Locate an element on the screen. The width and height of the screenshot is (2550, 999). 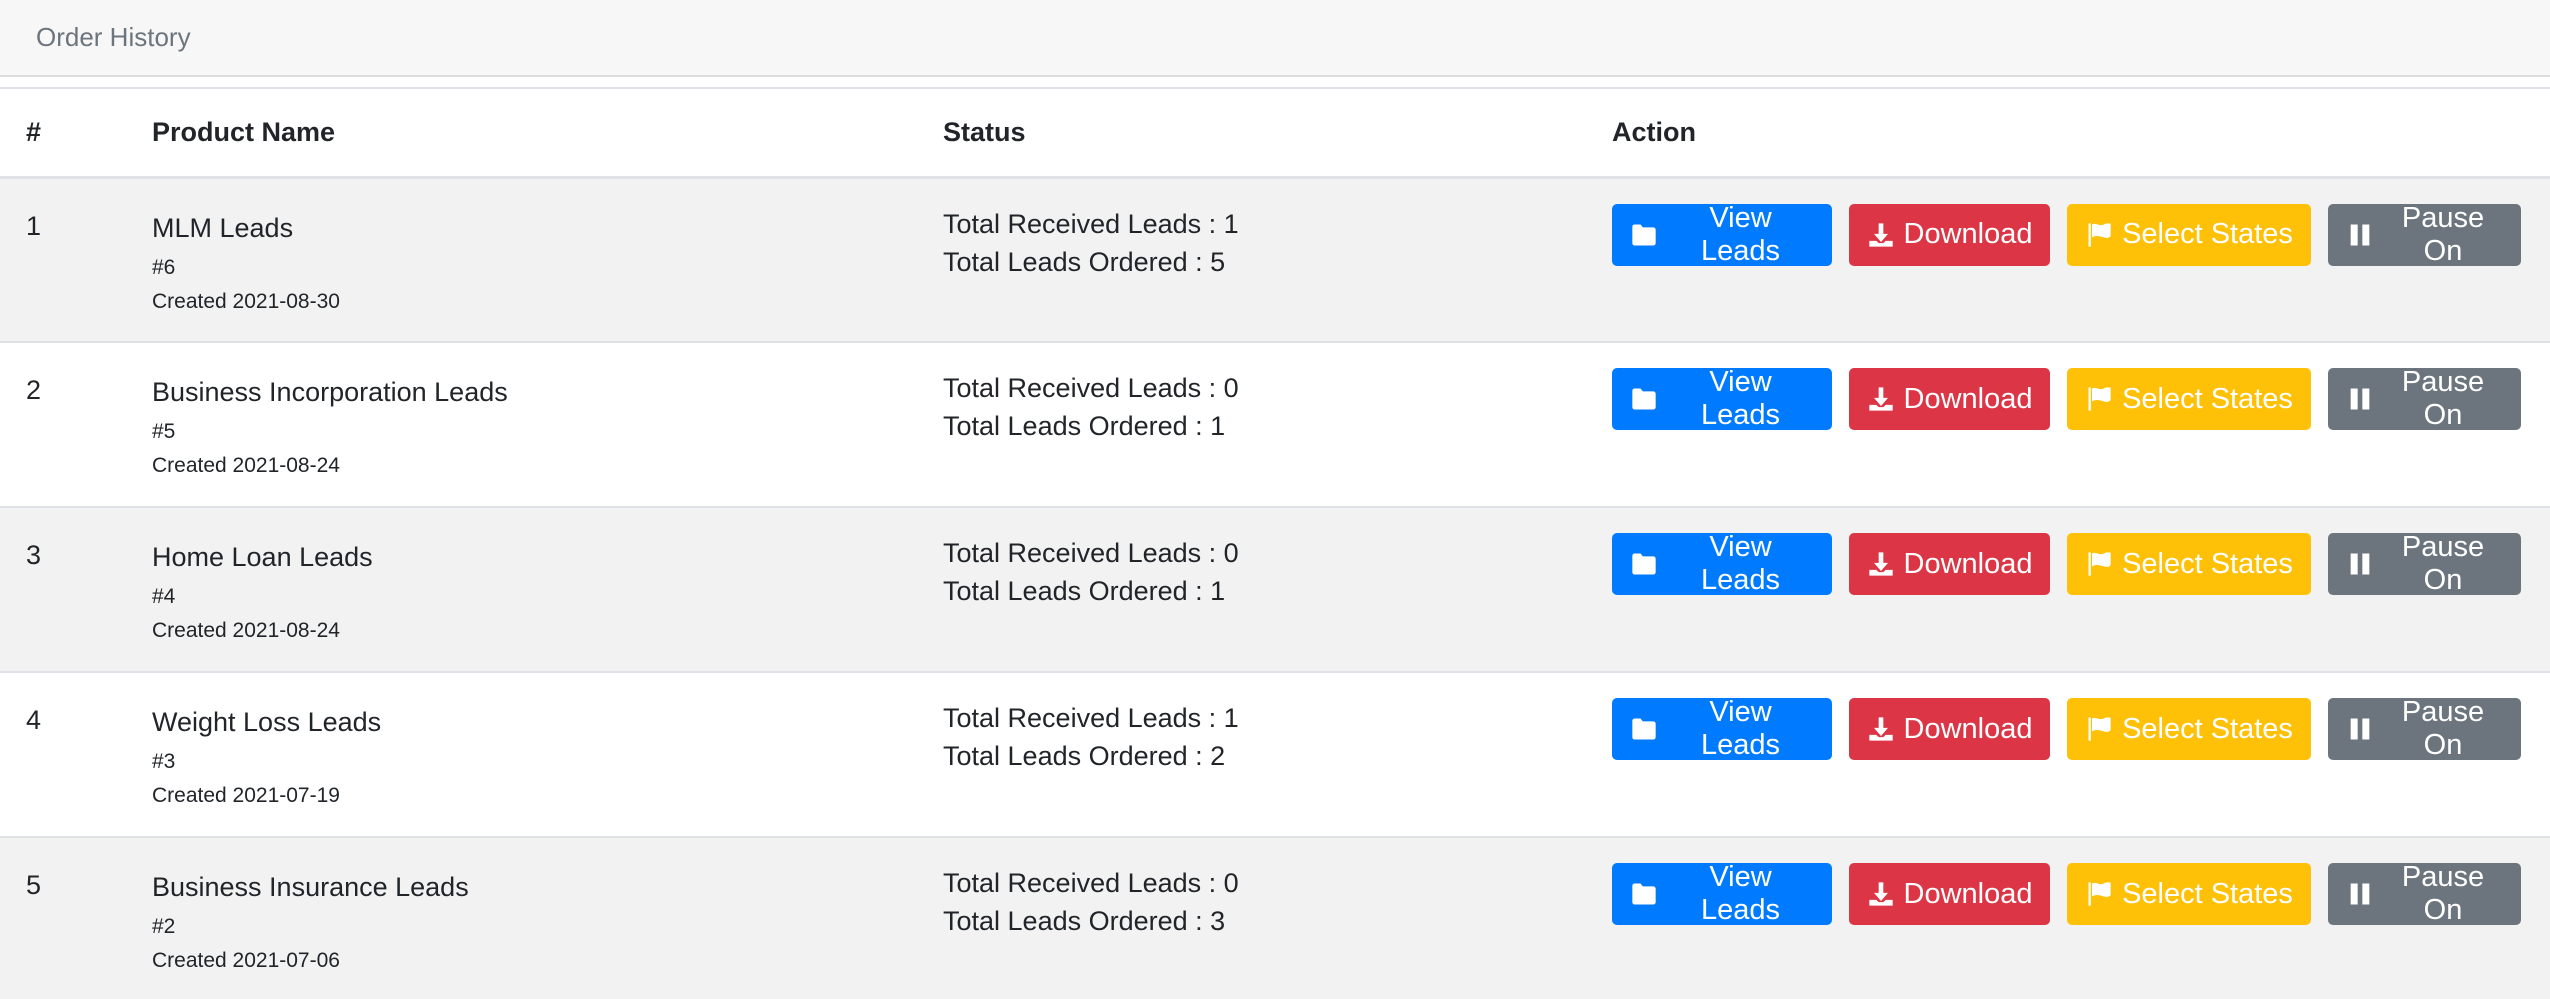
row-number: 5 is located at coordinates (34, 885).